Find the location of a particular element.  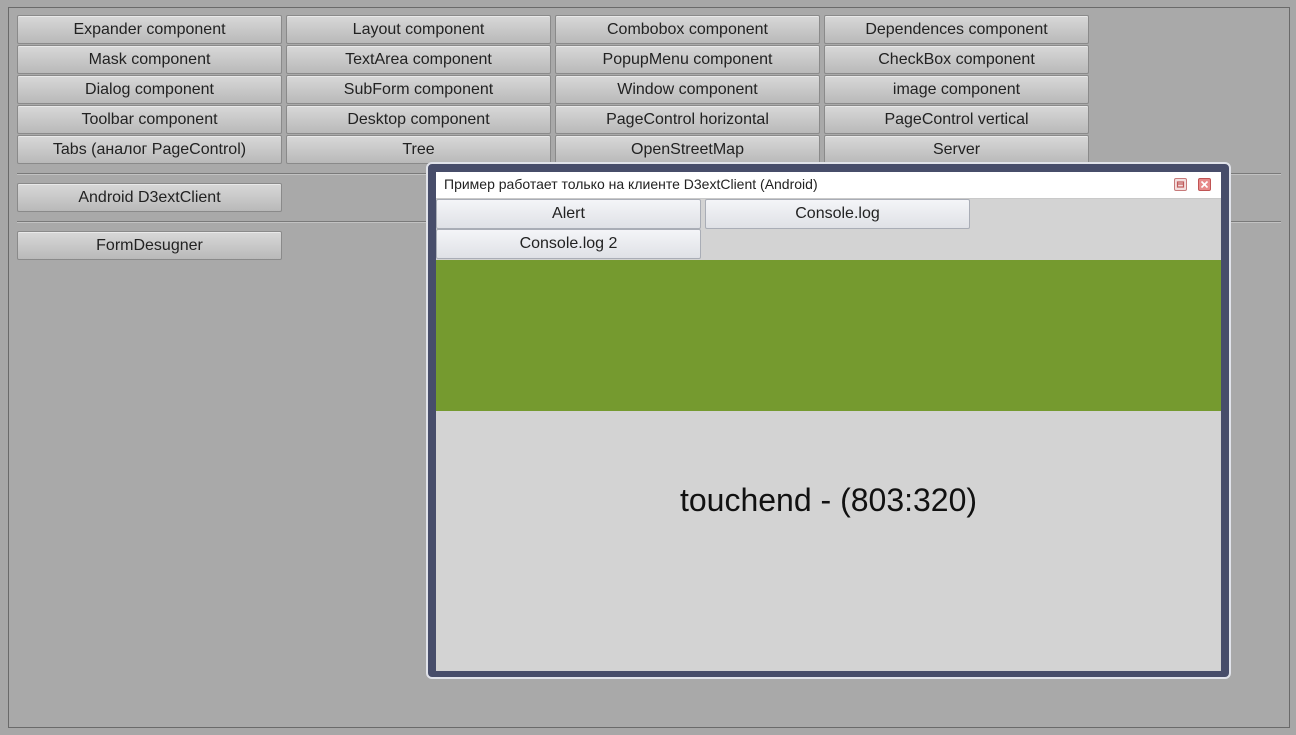

textarea-component-button: TextArea component is located at coordinates (418, 59).